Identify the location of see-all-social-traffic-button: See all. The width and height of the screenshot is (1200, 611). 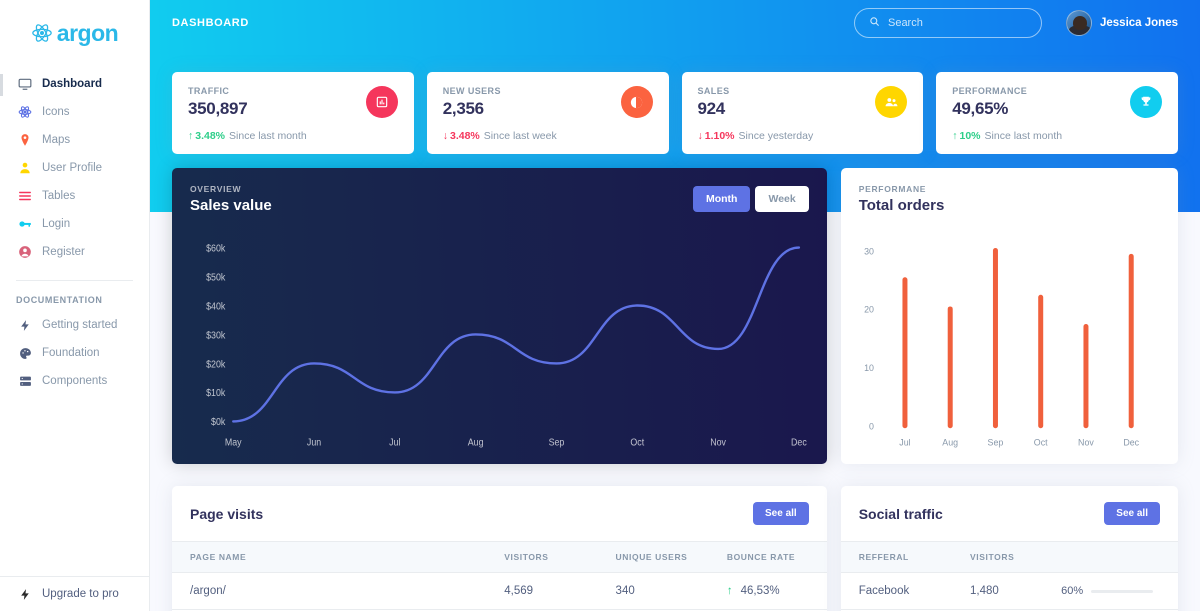
(1132, 513).